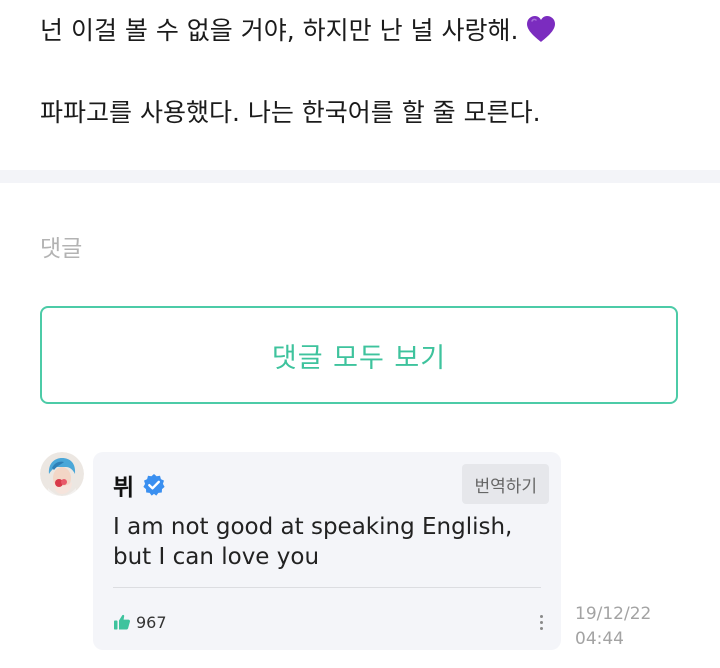 This screenshot has width=720, height=668. What do you see at coordinates (279, 30) in the screenshot?
I see `post-text-line-1-content: 넌 이걸 볼 수 없을 거야, 하지만 난 널 사랑해.` at bounding box center [279, 30].